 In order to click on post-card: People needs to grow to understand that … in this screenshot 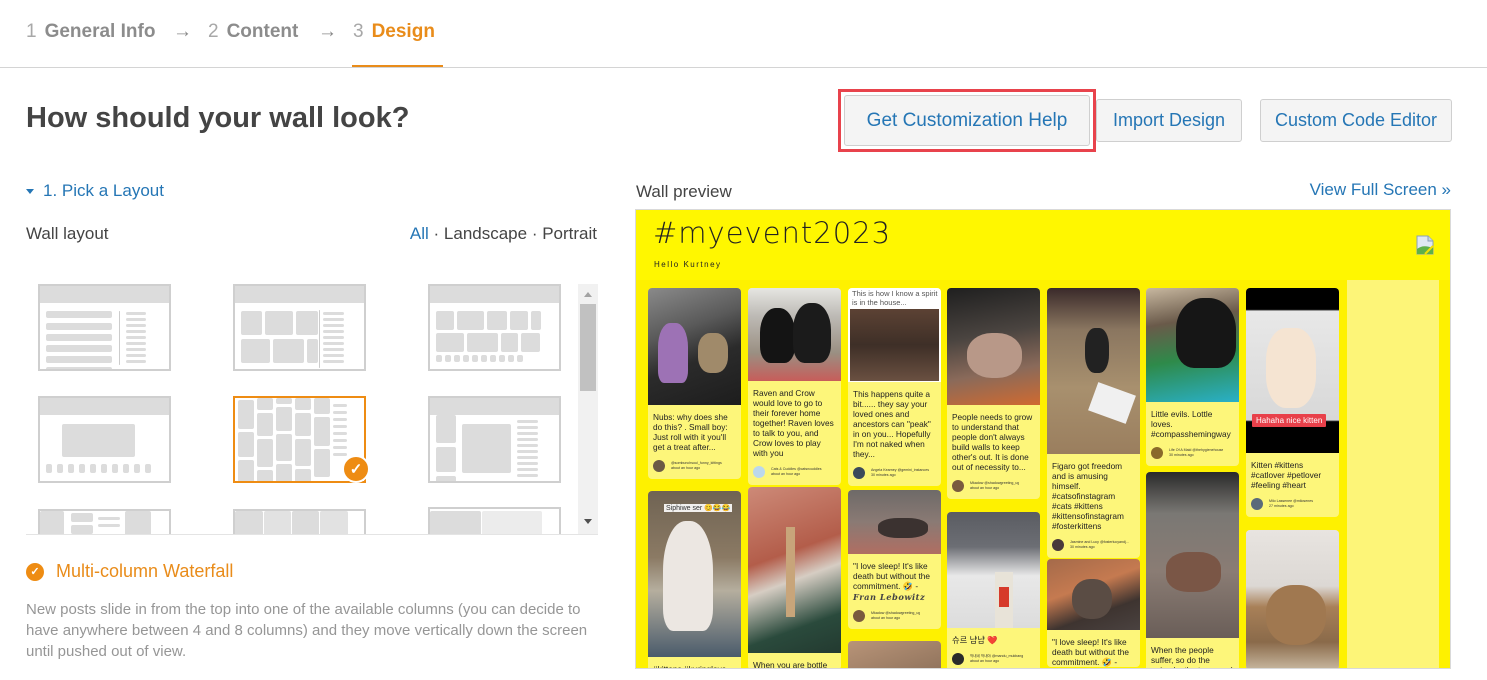, I will do `click(993, 393)`.